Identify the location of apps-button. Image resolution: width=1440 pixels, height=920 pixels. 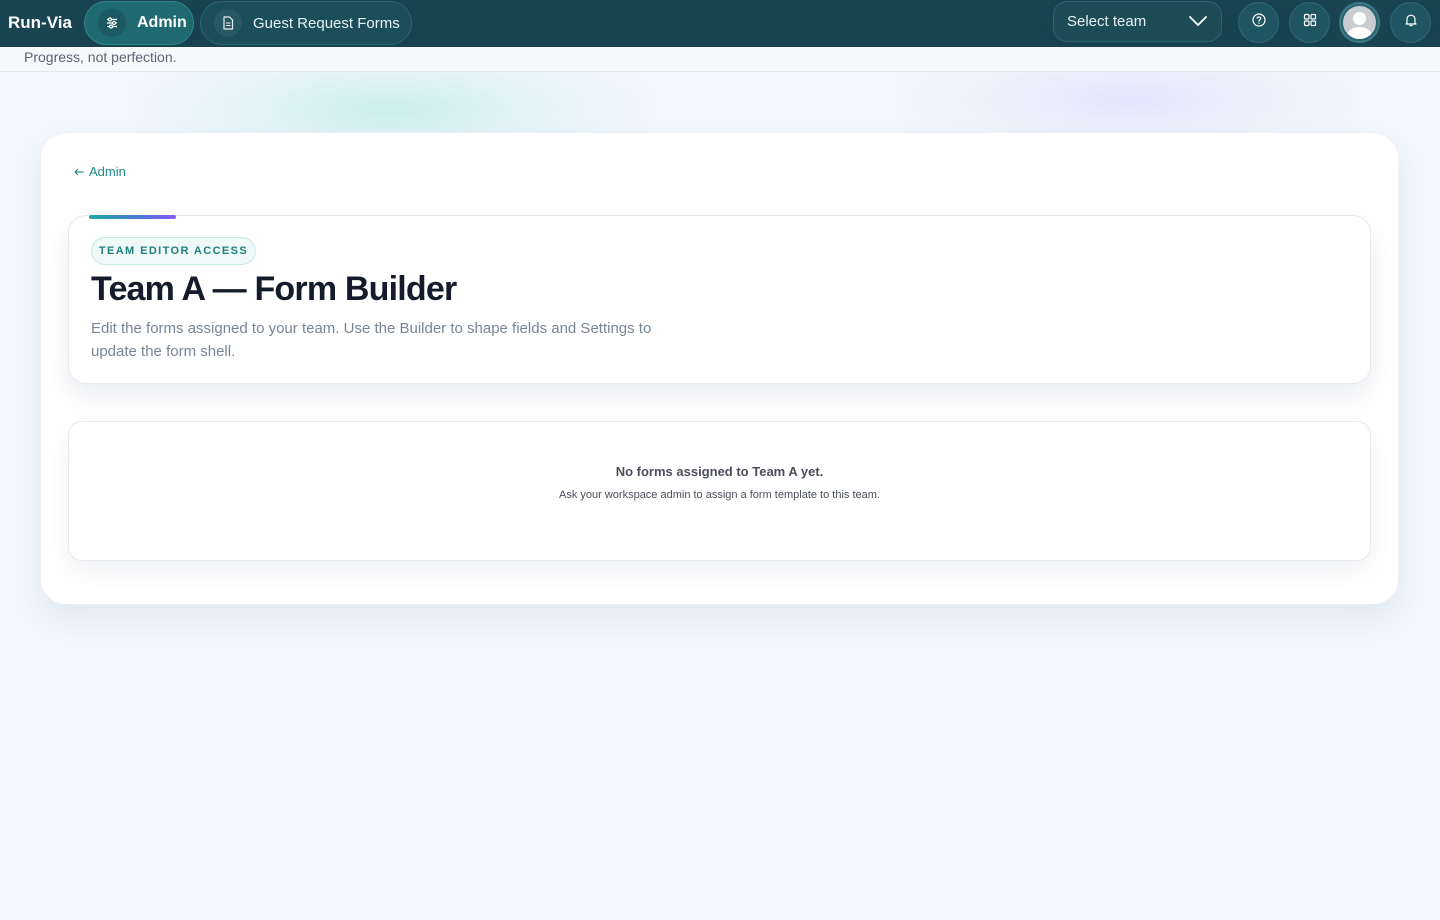
(1309, 22).